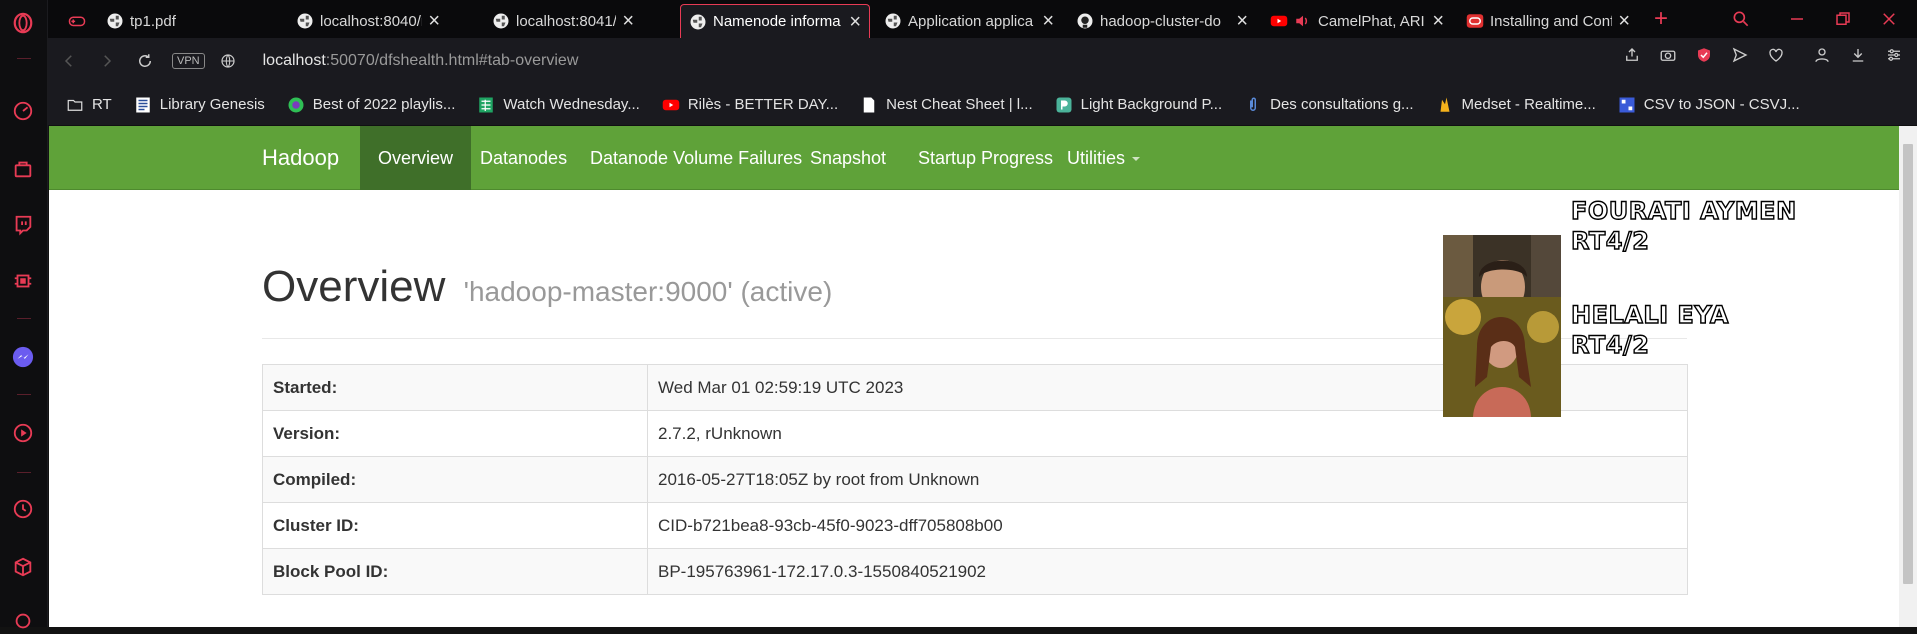 This screenshot has width=1917, height=634. What do you see at coordinates (1167, 433) in the screenshot?
I see `row-value: 2.7.2, rUnknown` at bounding box center [1167, 433].